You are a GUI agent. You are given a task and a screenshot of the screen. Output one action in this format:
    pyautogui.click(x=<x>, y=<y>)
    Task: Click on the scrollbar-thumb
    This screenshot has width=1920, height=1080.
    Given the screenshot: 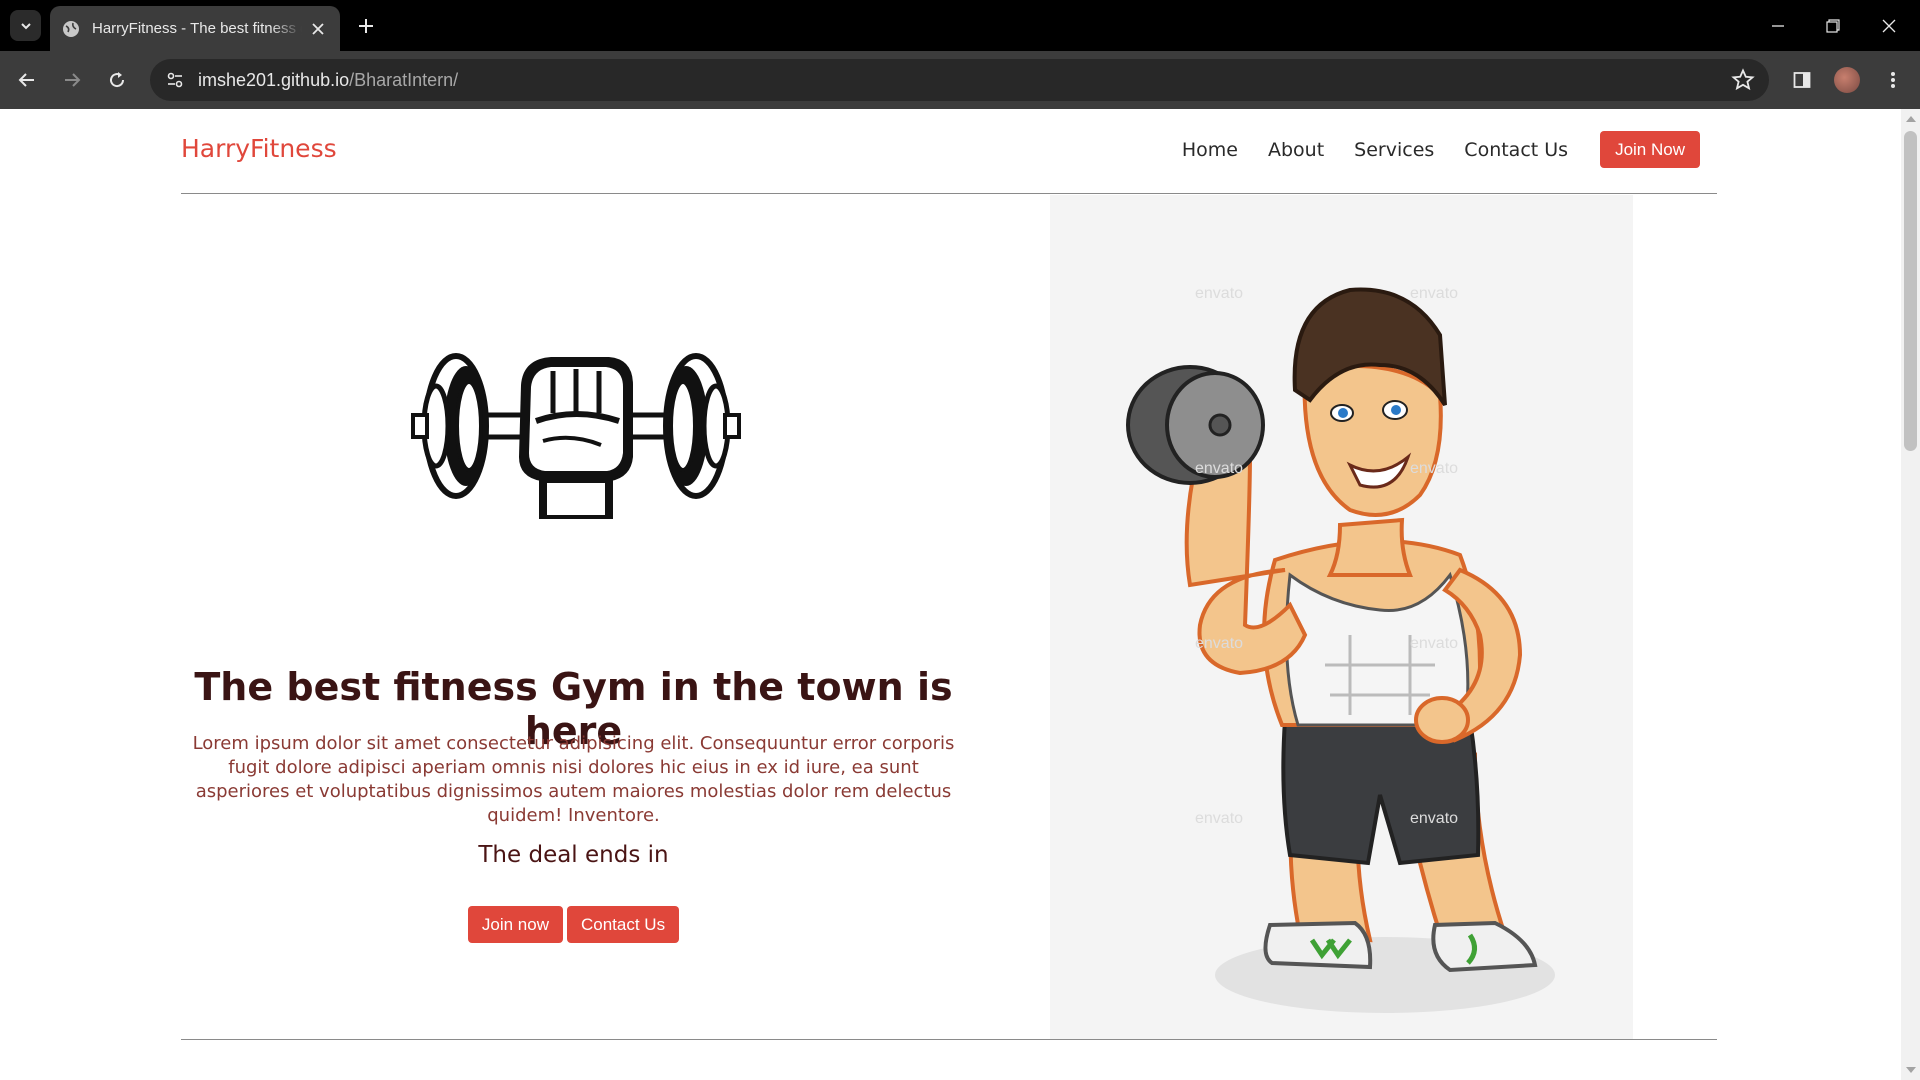 What is the action you would take?
    pyautogui.click(x=1910, y=291)
    